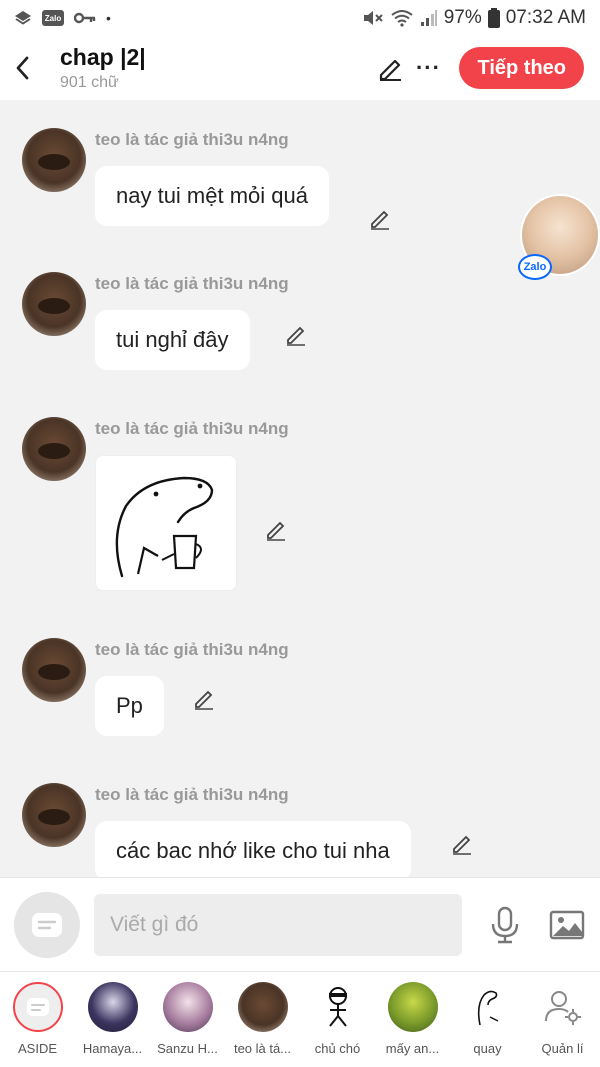  I want to click on composer-bar, so click(300, 924).